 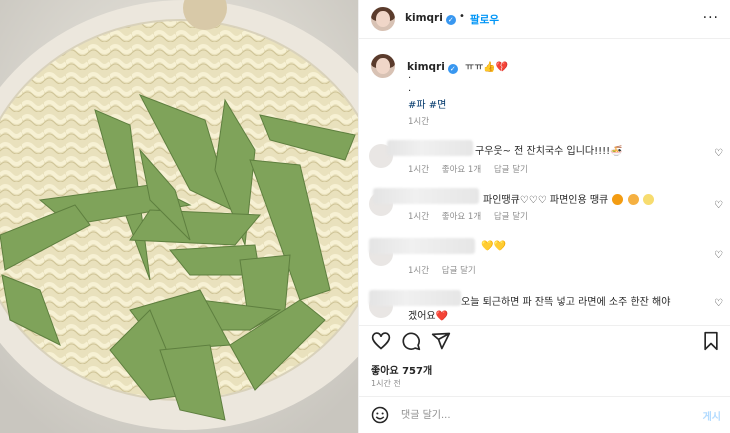 I want to click on comment: 오늘 퇴근하면 파 잔뜩 넣고 라면에 소주 한잔 해야 겠어요❤️ ♡, so click(x=544, y=306).